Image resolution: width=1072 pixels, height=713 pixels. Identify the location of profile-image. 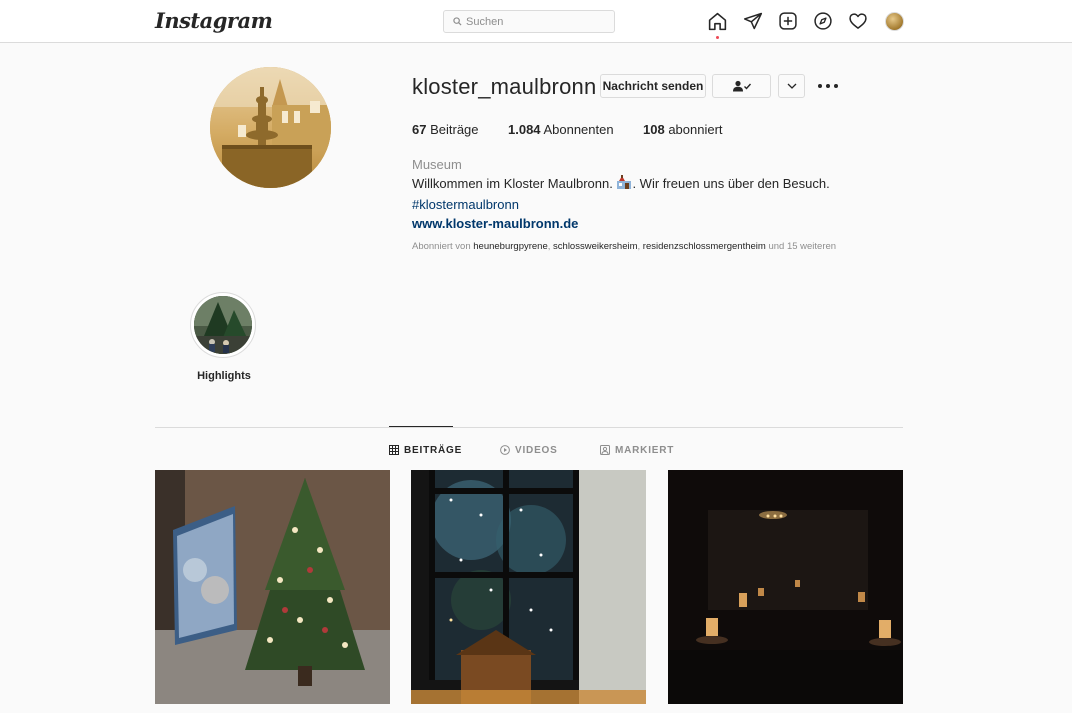
(270, 127).